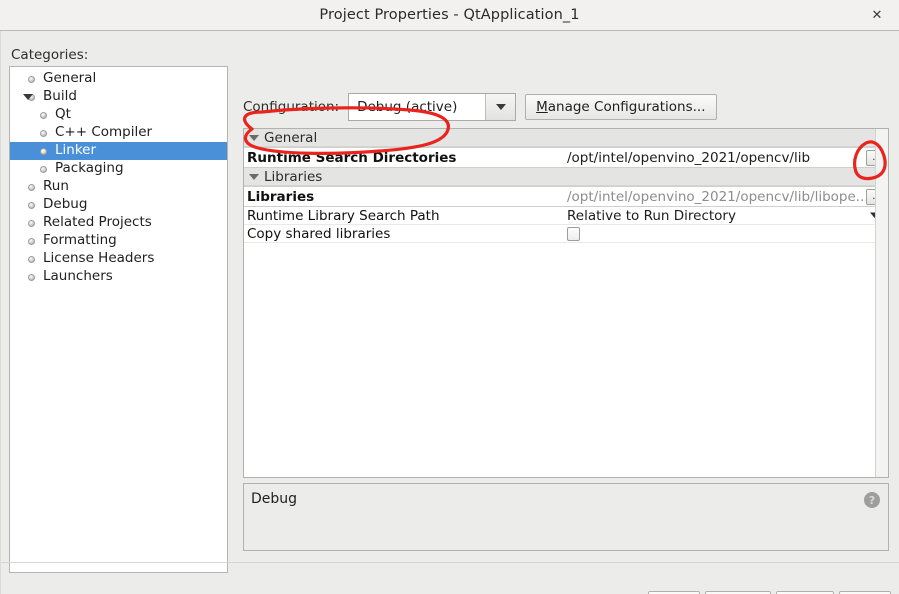 This screenshot has height=594, width=899. What do you see at coordinates (877, 15) in the screenshot?
I see `close-icon: ✕` at bounding box center [877, 15].